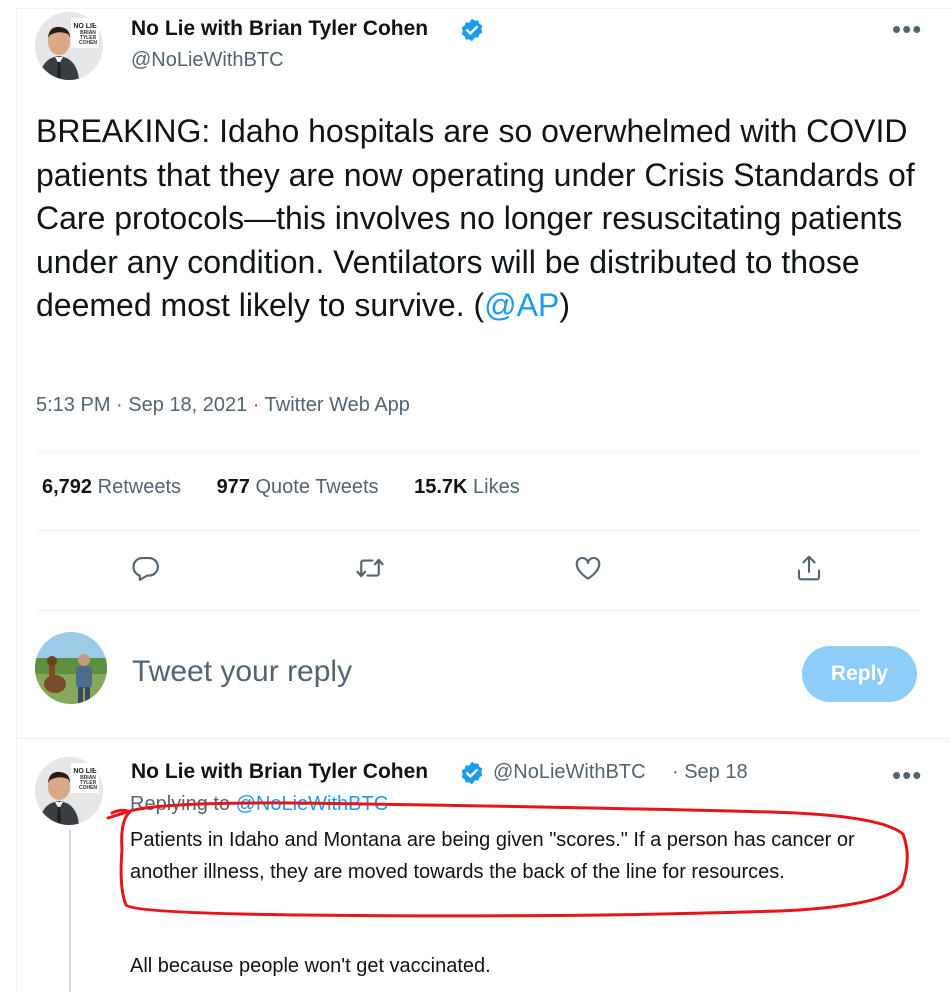 This screenshot has width=950, height=993. I want to click on reply-date: · Sep 18, so click(710, 772).